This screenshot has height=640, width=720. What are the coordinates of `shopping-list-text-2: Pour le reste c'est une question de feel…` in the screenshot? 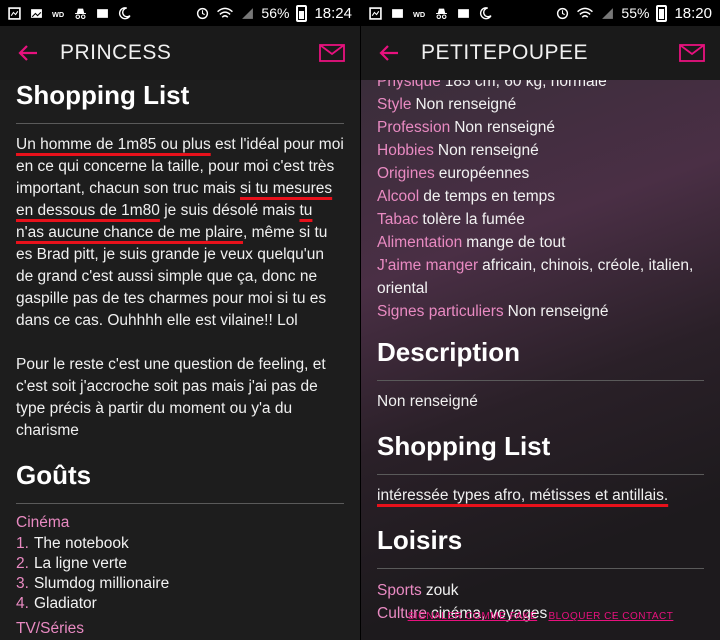 It's located at (171, 397).